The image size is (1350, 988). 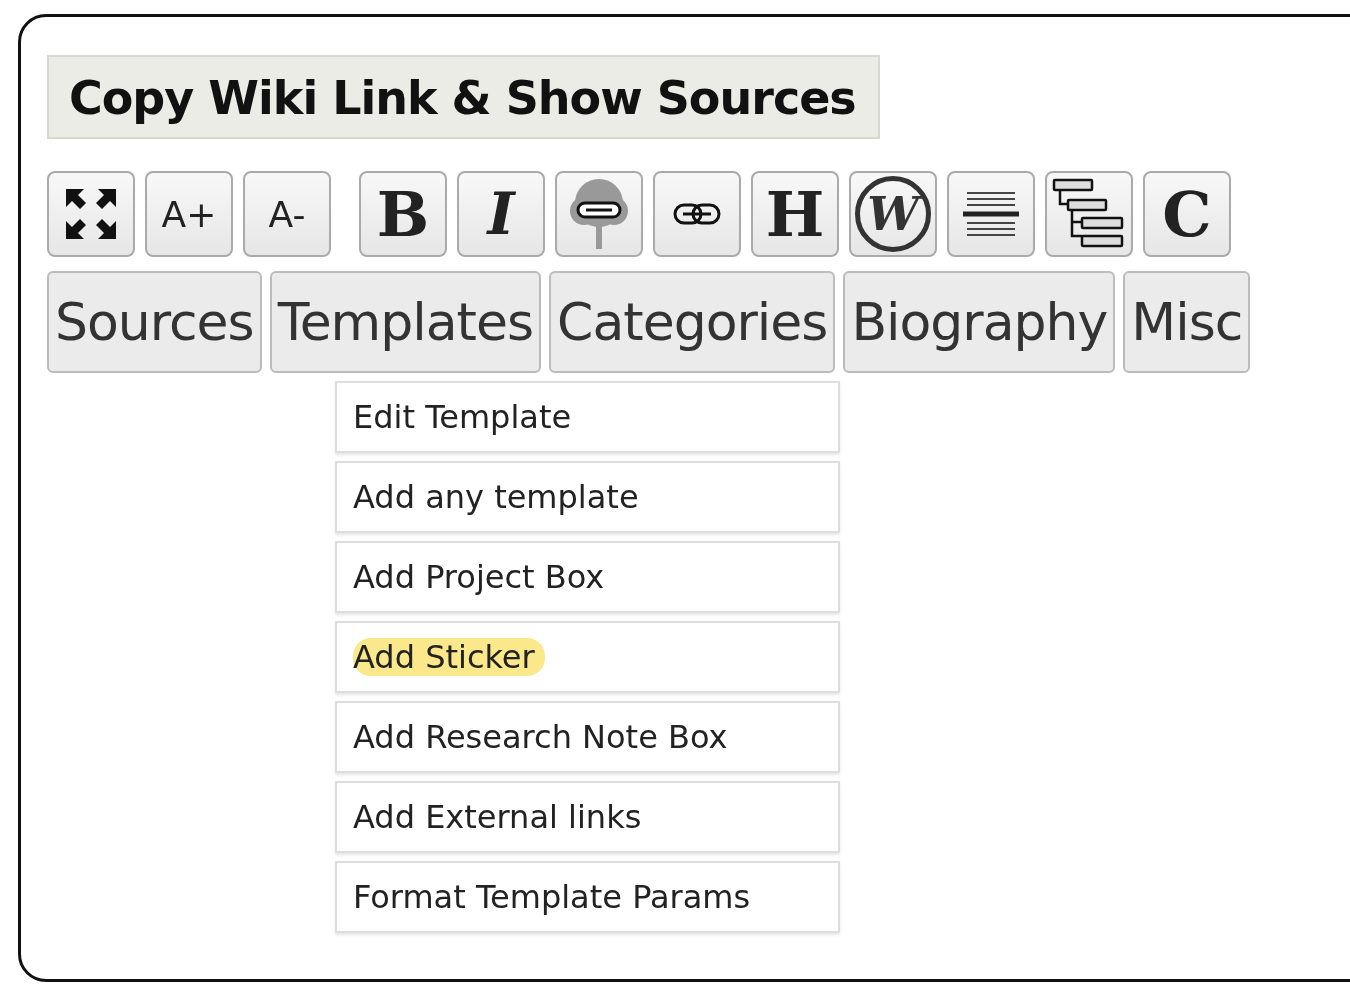 What do you see at coordinates (979, 322) in the screenshot?
I see `tab: Biography` at bounding box center [979, 322].